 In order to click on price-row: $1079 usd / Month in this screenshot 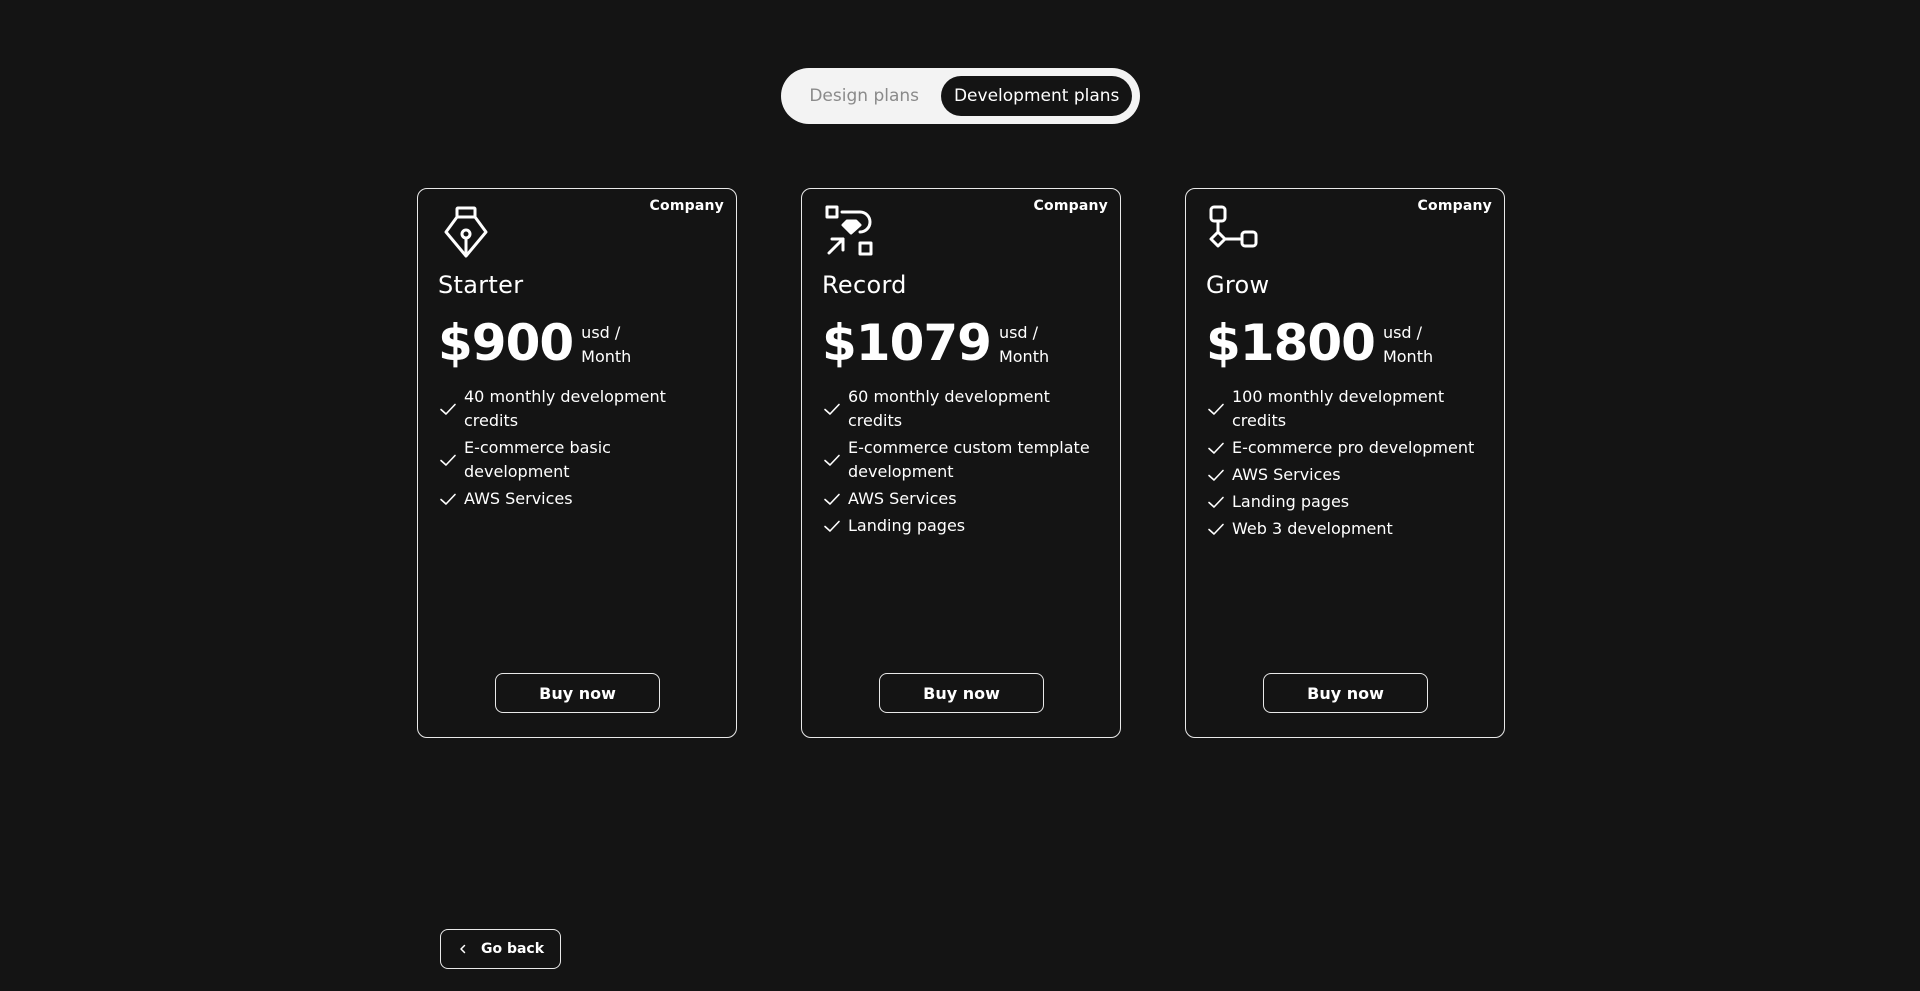, I will do `click(940, 343)`.